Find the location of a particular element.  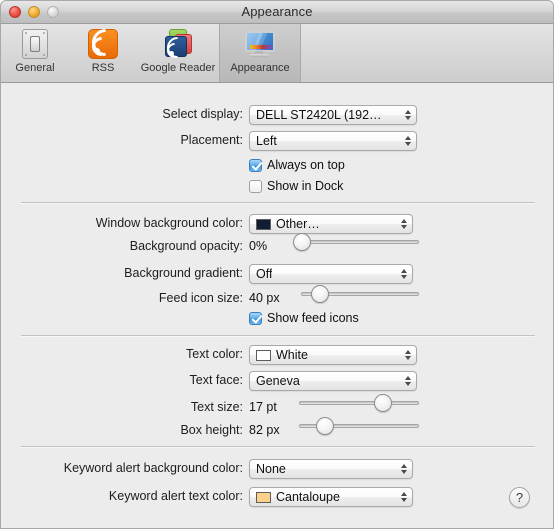

keyword-alert-background-color-popup: None is located at coordinates (331, 469).